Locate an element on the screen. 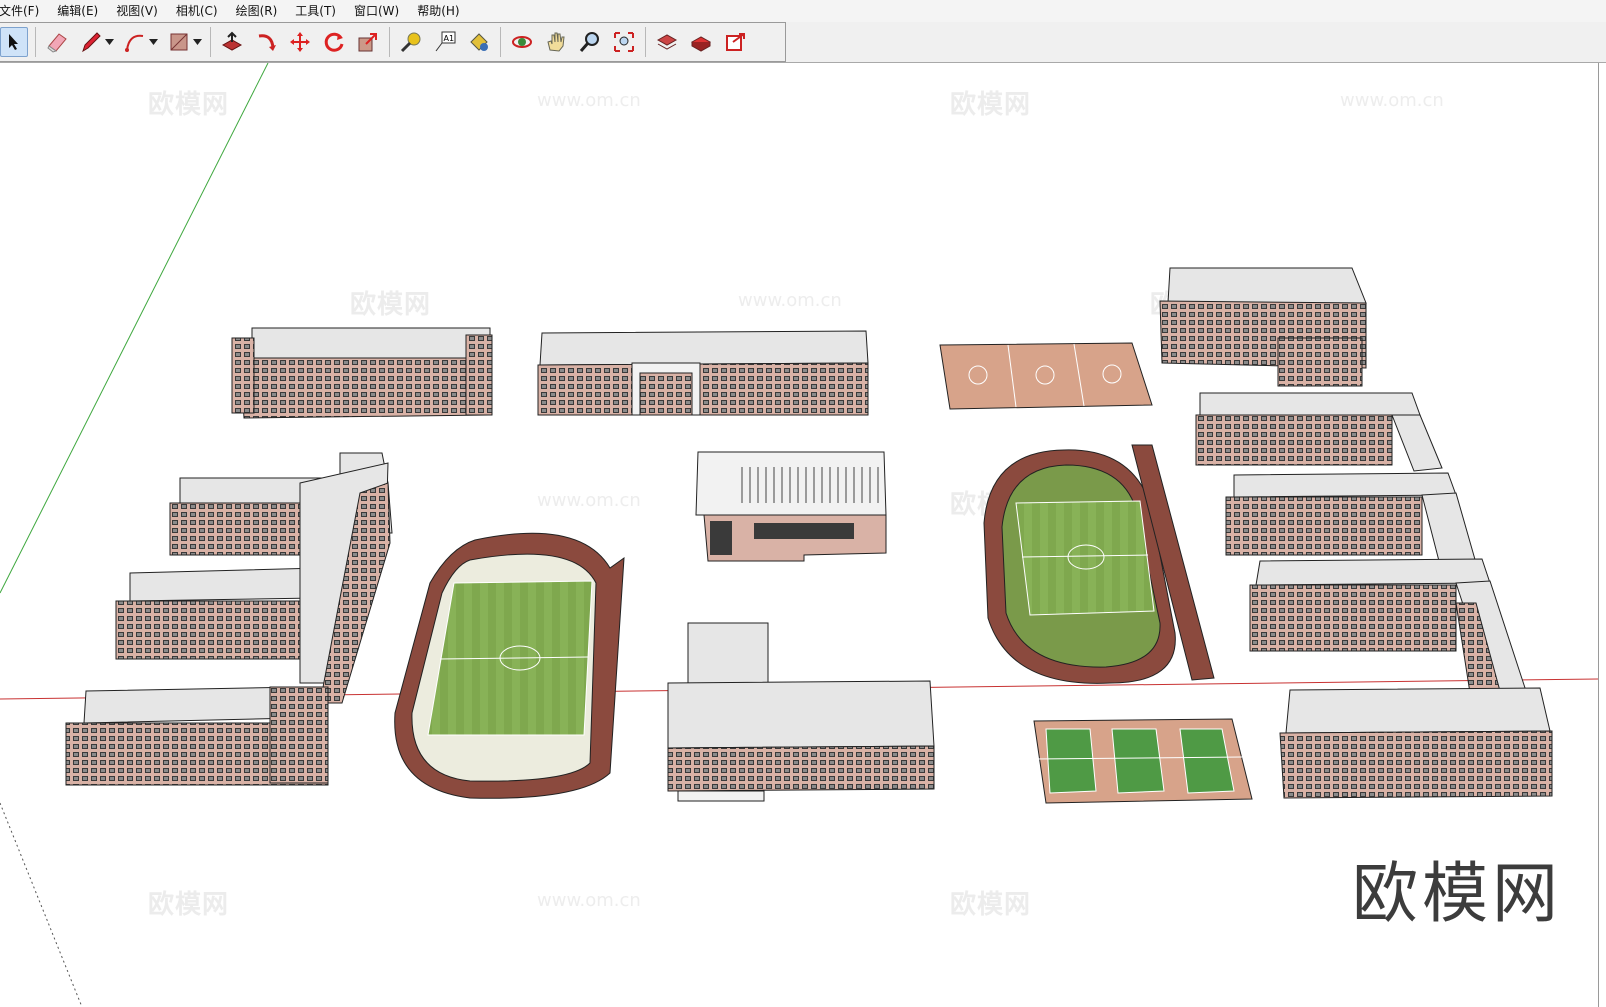 The image size is (1606, 1007). select-tool-button is located at coordinates (14, 42).